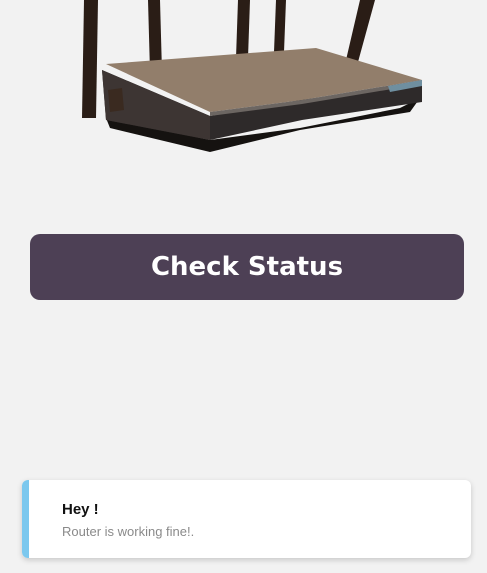 The height and width of the screenshot is (573, 487). I want to click on toast-title: Hey !, so click(80, 509).